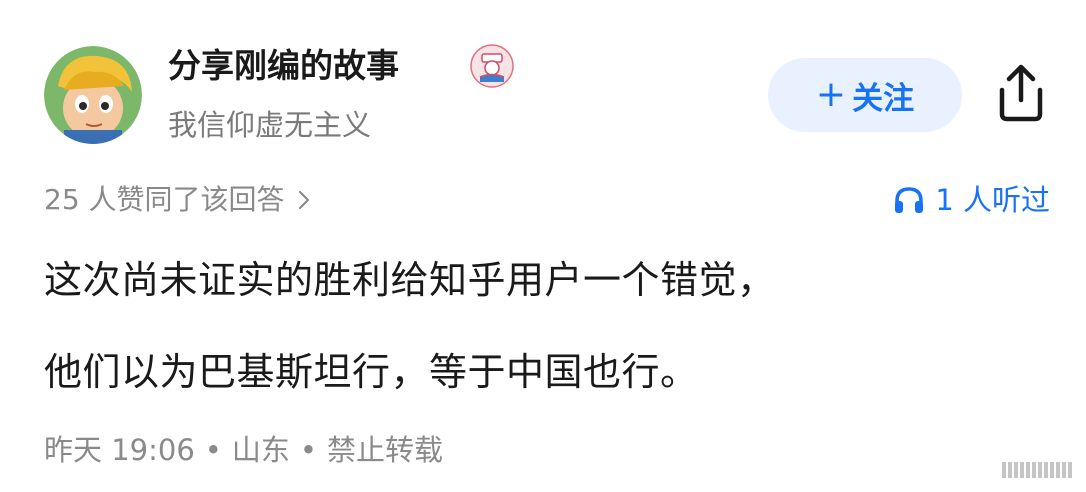 The height and width of the screenshot is (492, 1086). I want to click on plus-icon: +, so click(831, 94).